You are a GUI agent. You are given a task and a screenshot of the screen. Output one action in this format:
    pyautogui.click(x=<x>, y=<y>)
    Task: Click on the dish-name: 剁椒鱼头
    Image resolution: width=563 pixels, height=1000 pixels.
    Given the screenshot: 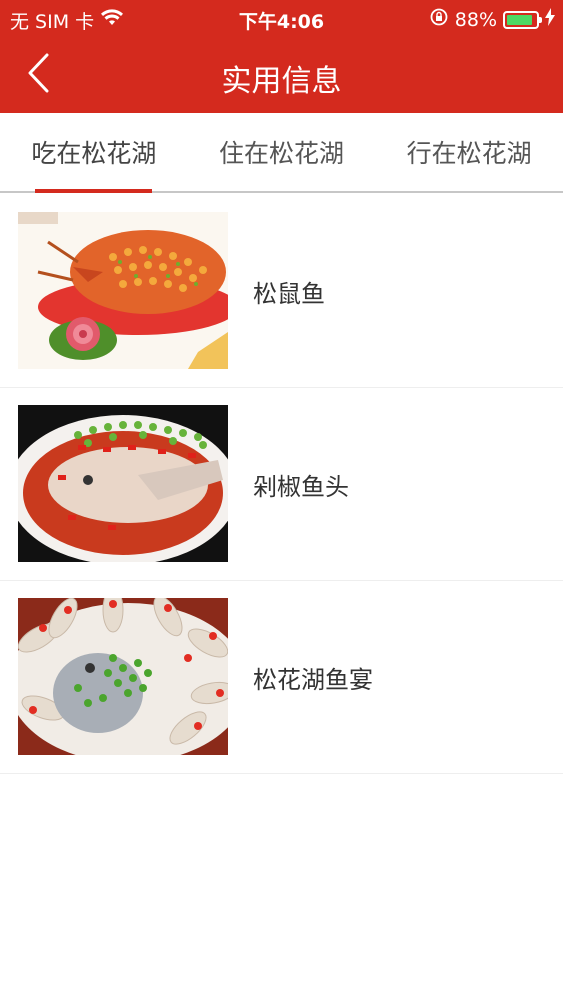 What is the action you would take?
    pyautogui.click(x=301, y=487)
    